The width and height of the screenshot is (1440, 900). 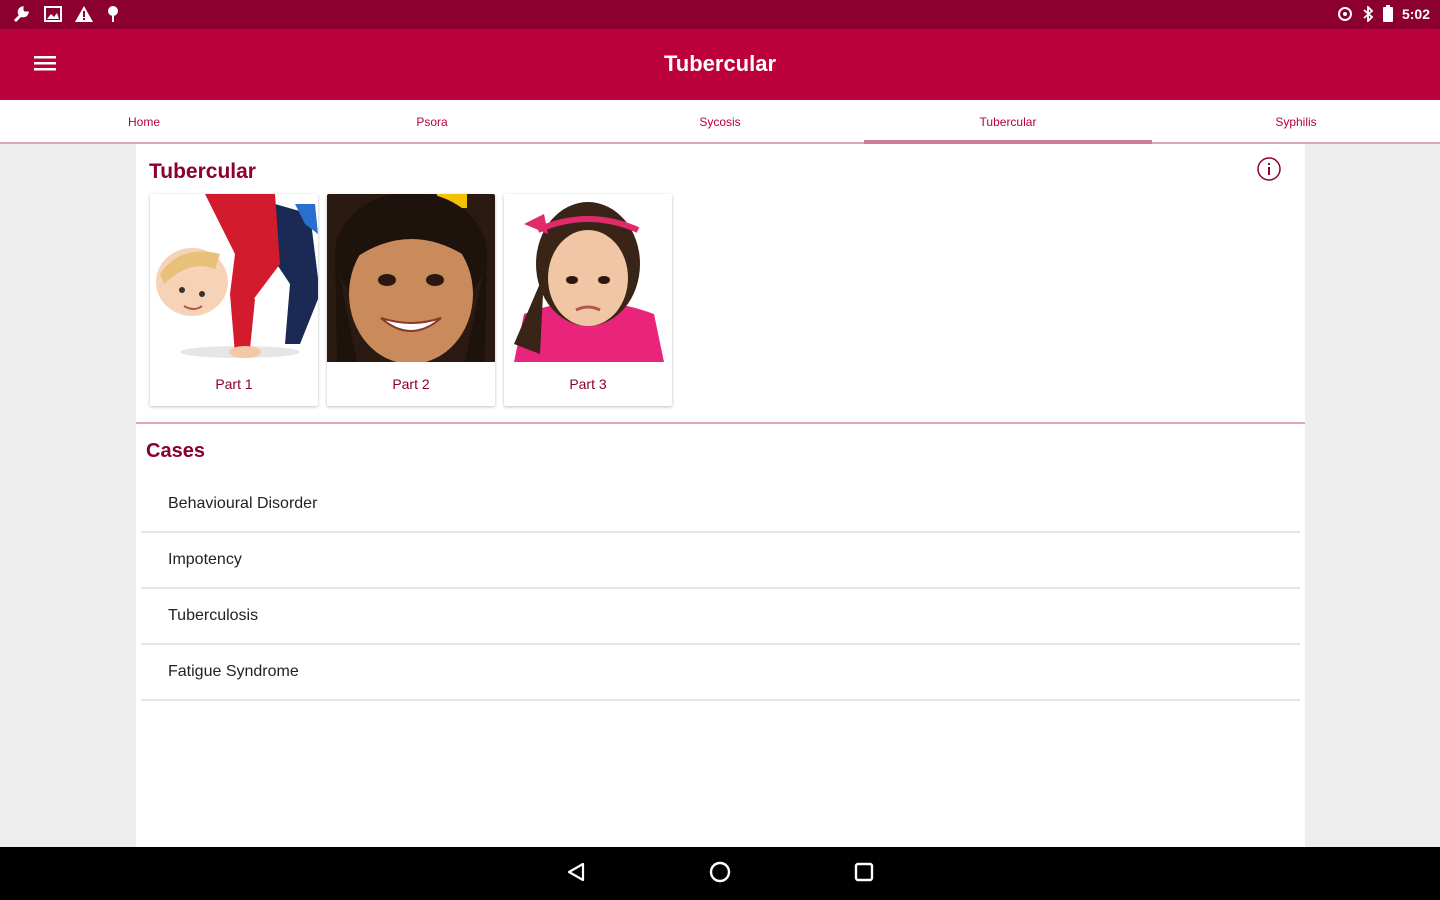 I want to click on navigation-bar, so click(x=720, y=873).